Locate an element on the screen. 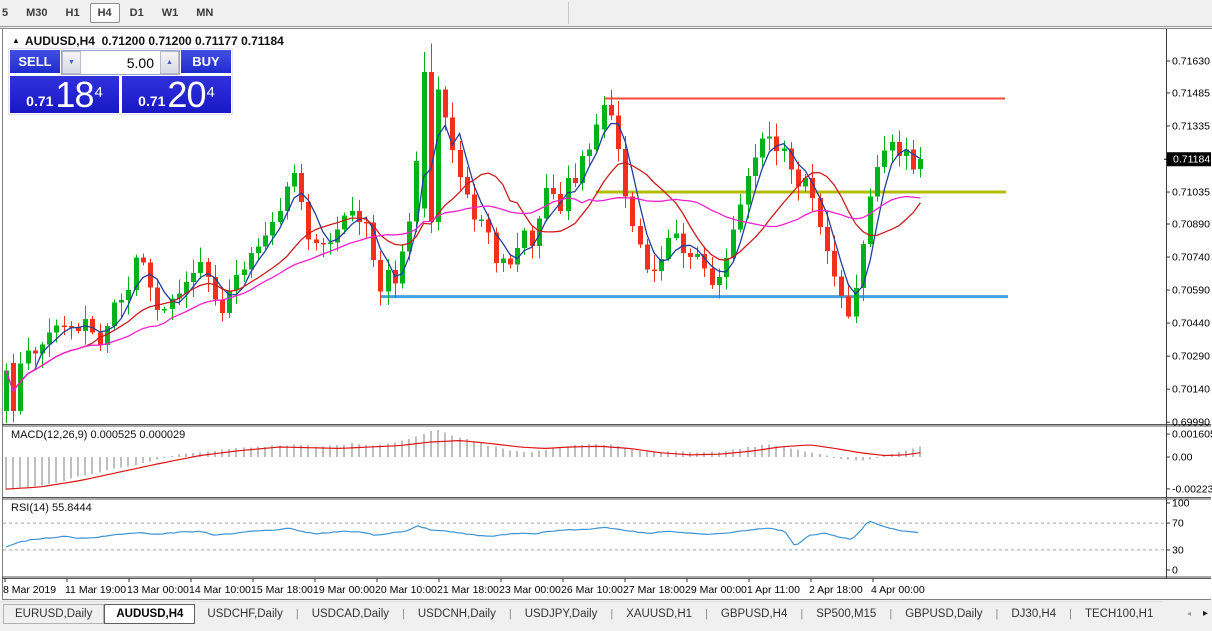  sell-price-pipette: 4 is located at coordinates (98, 92).